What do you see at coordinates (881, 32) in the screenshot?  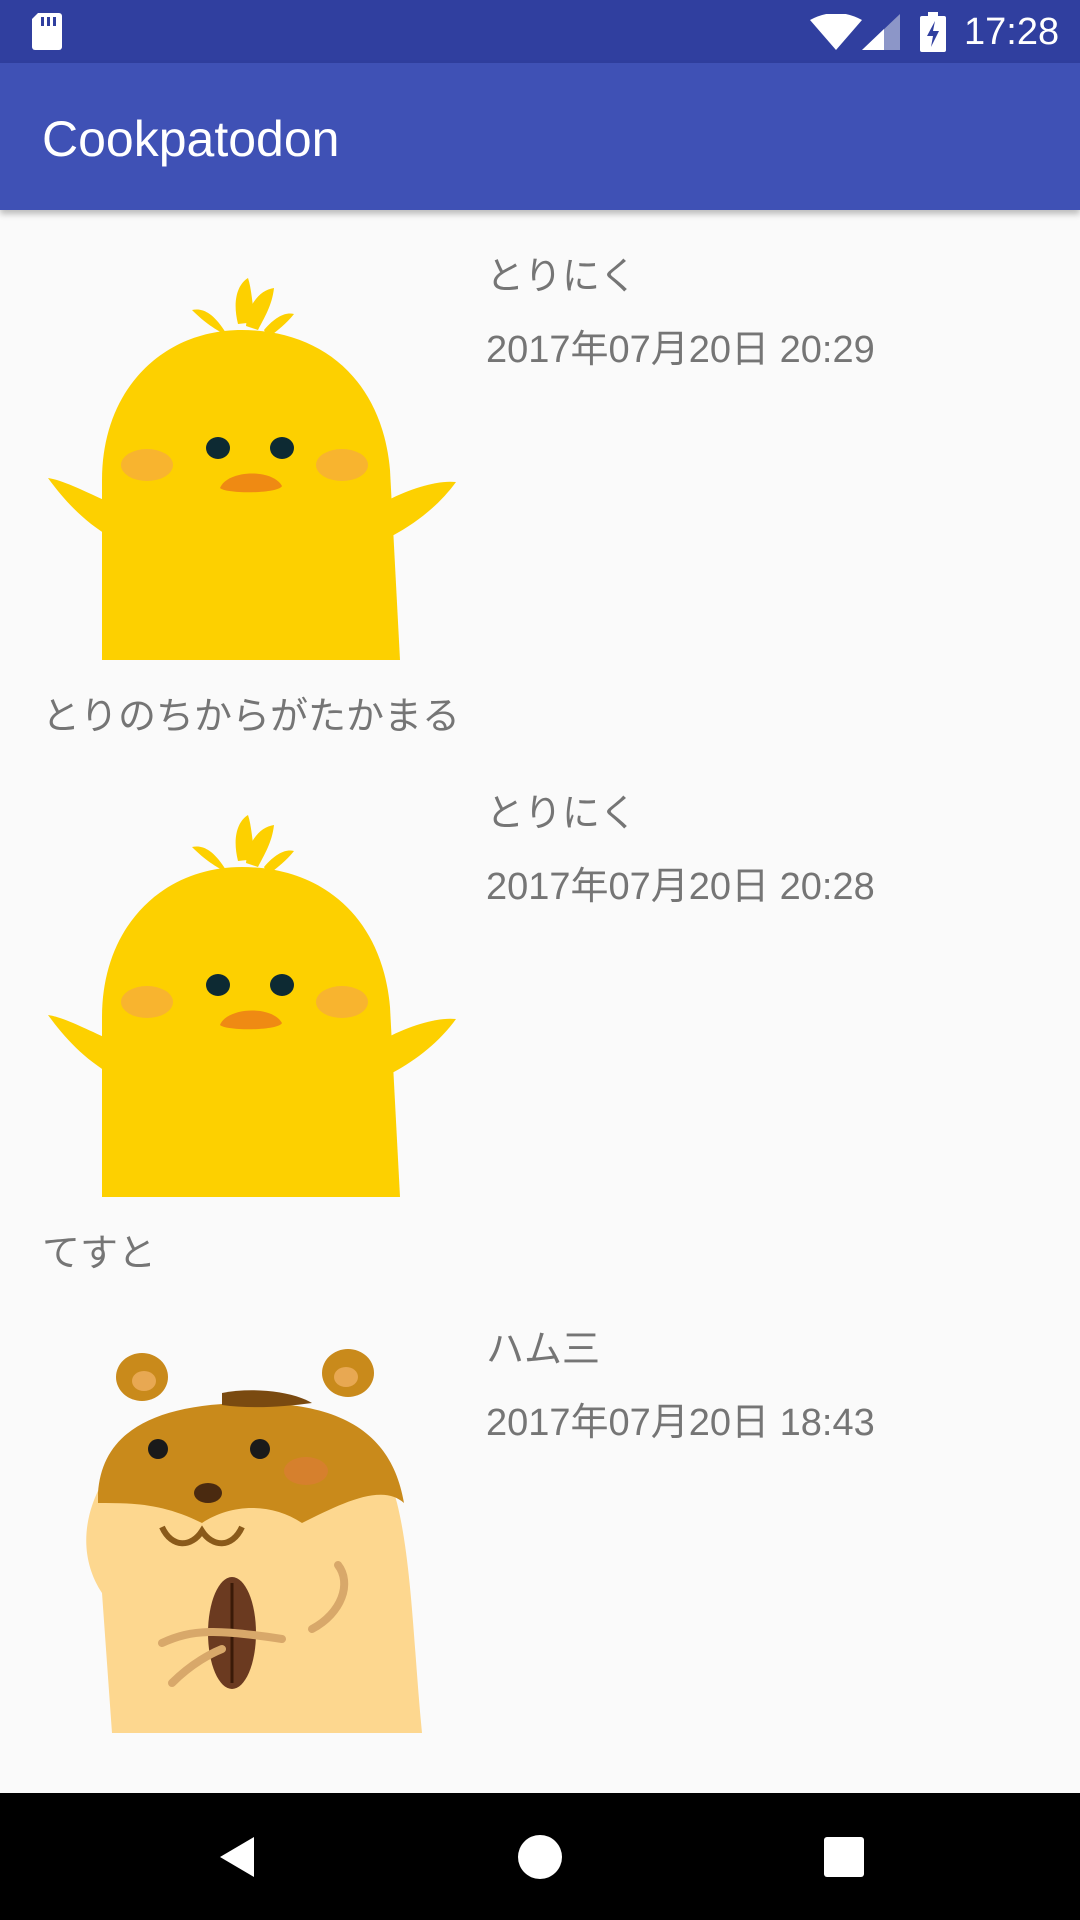 I see `cell-signal-icon` at bounding box center [881, 32].